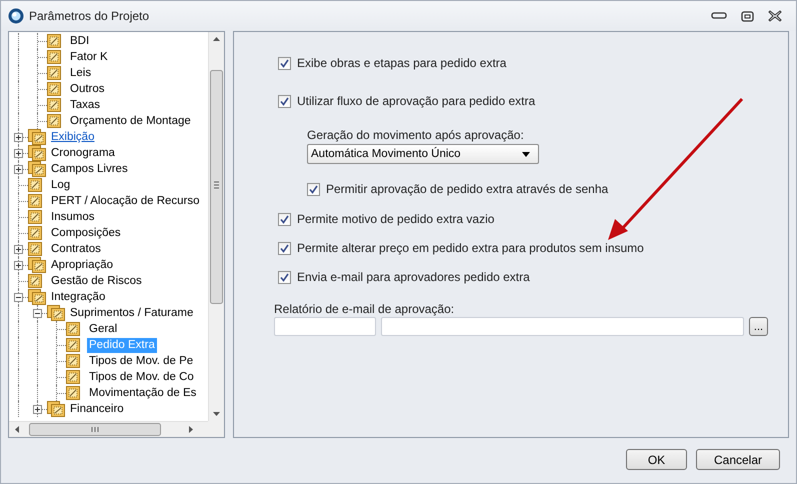 The height and width of the screenshot is (484, 797). I want to click on tree-item: Campos Livres, so click(89, 169).